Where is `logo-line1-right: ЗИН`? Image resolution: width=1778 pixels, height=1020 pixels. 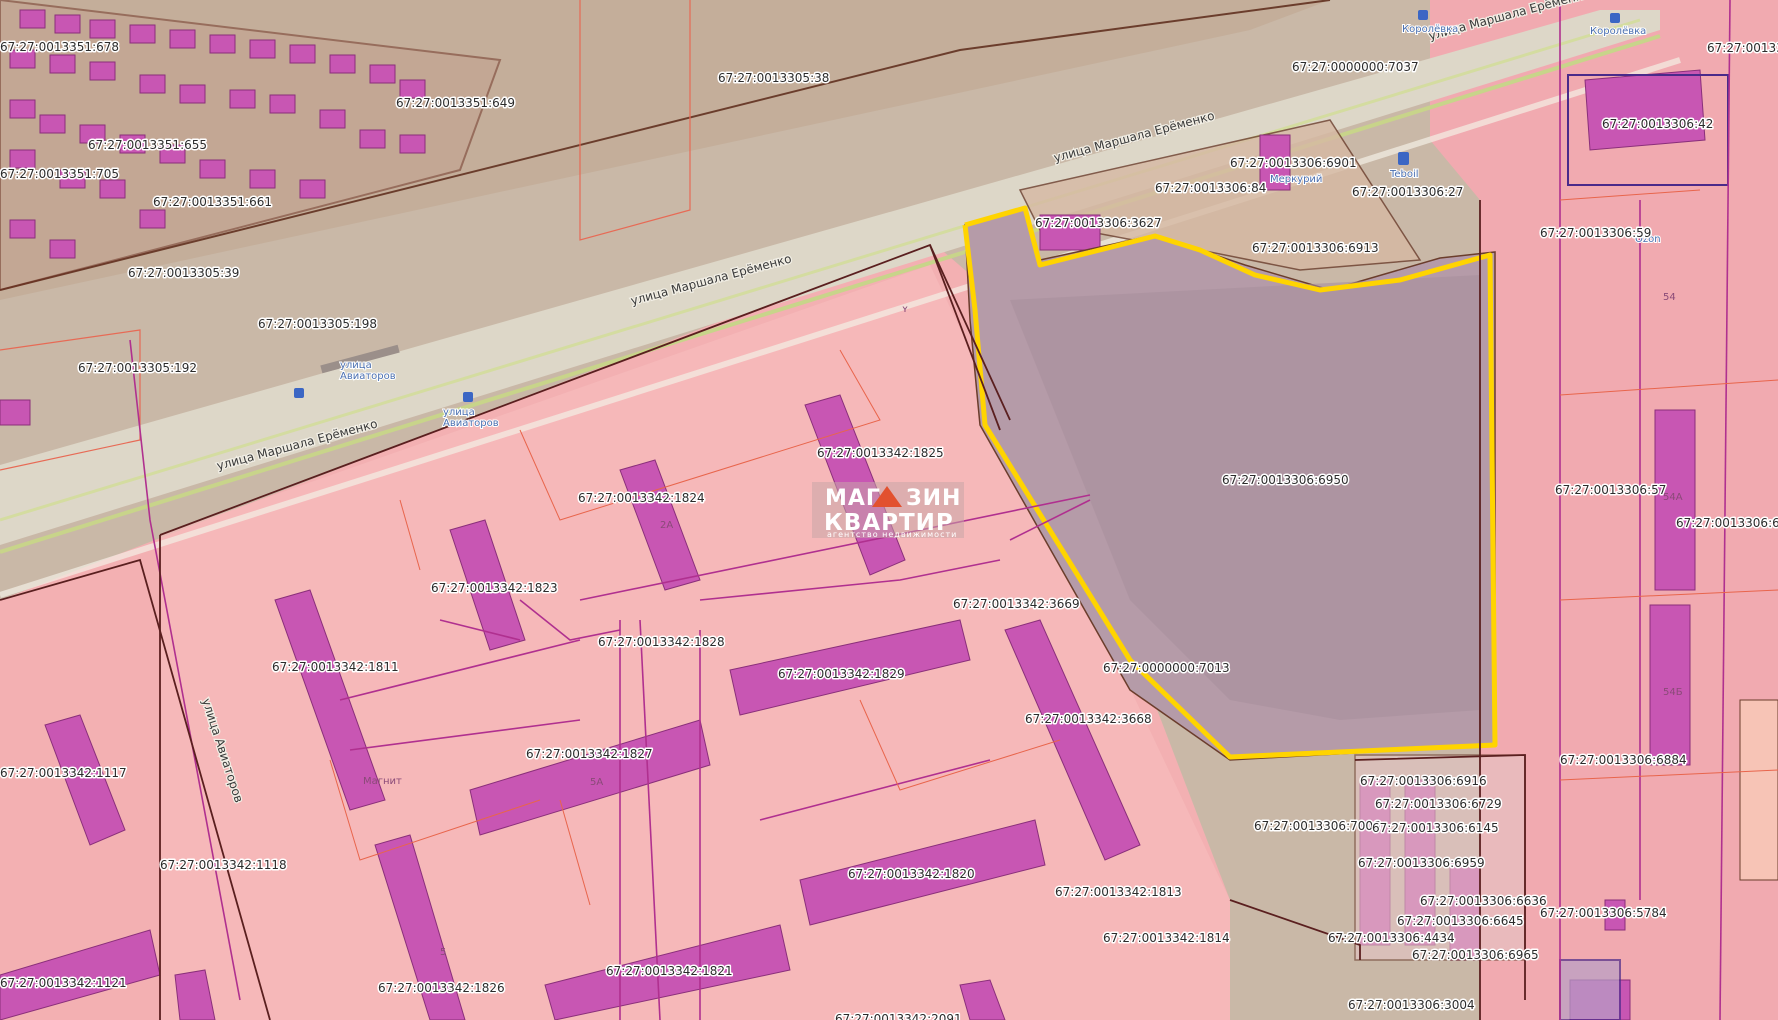 logo-line1-right: ЗИН is located at coordinates (933, 498).